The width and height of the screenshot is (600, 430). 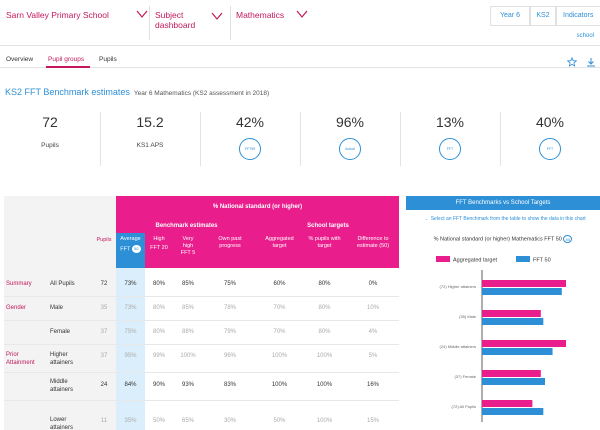 I want to click on col-header-line: % pupils with, so click(x=324, y=239).